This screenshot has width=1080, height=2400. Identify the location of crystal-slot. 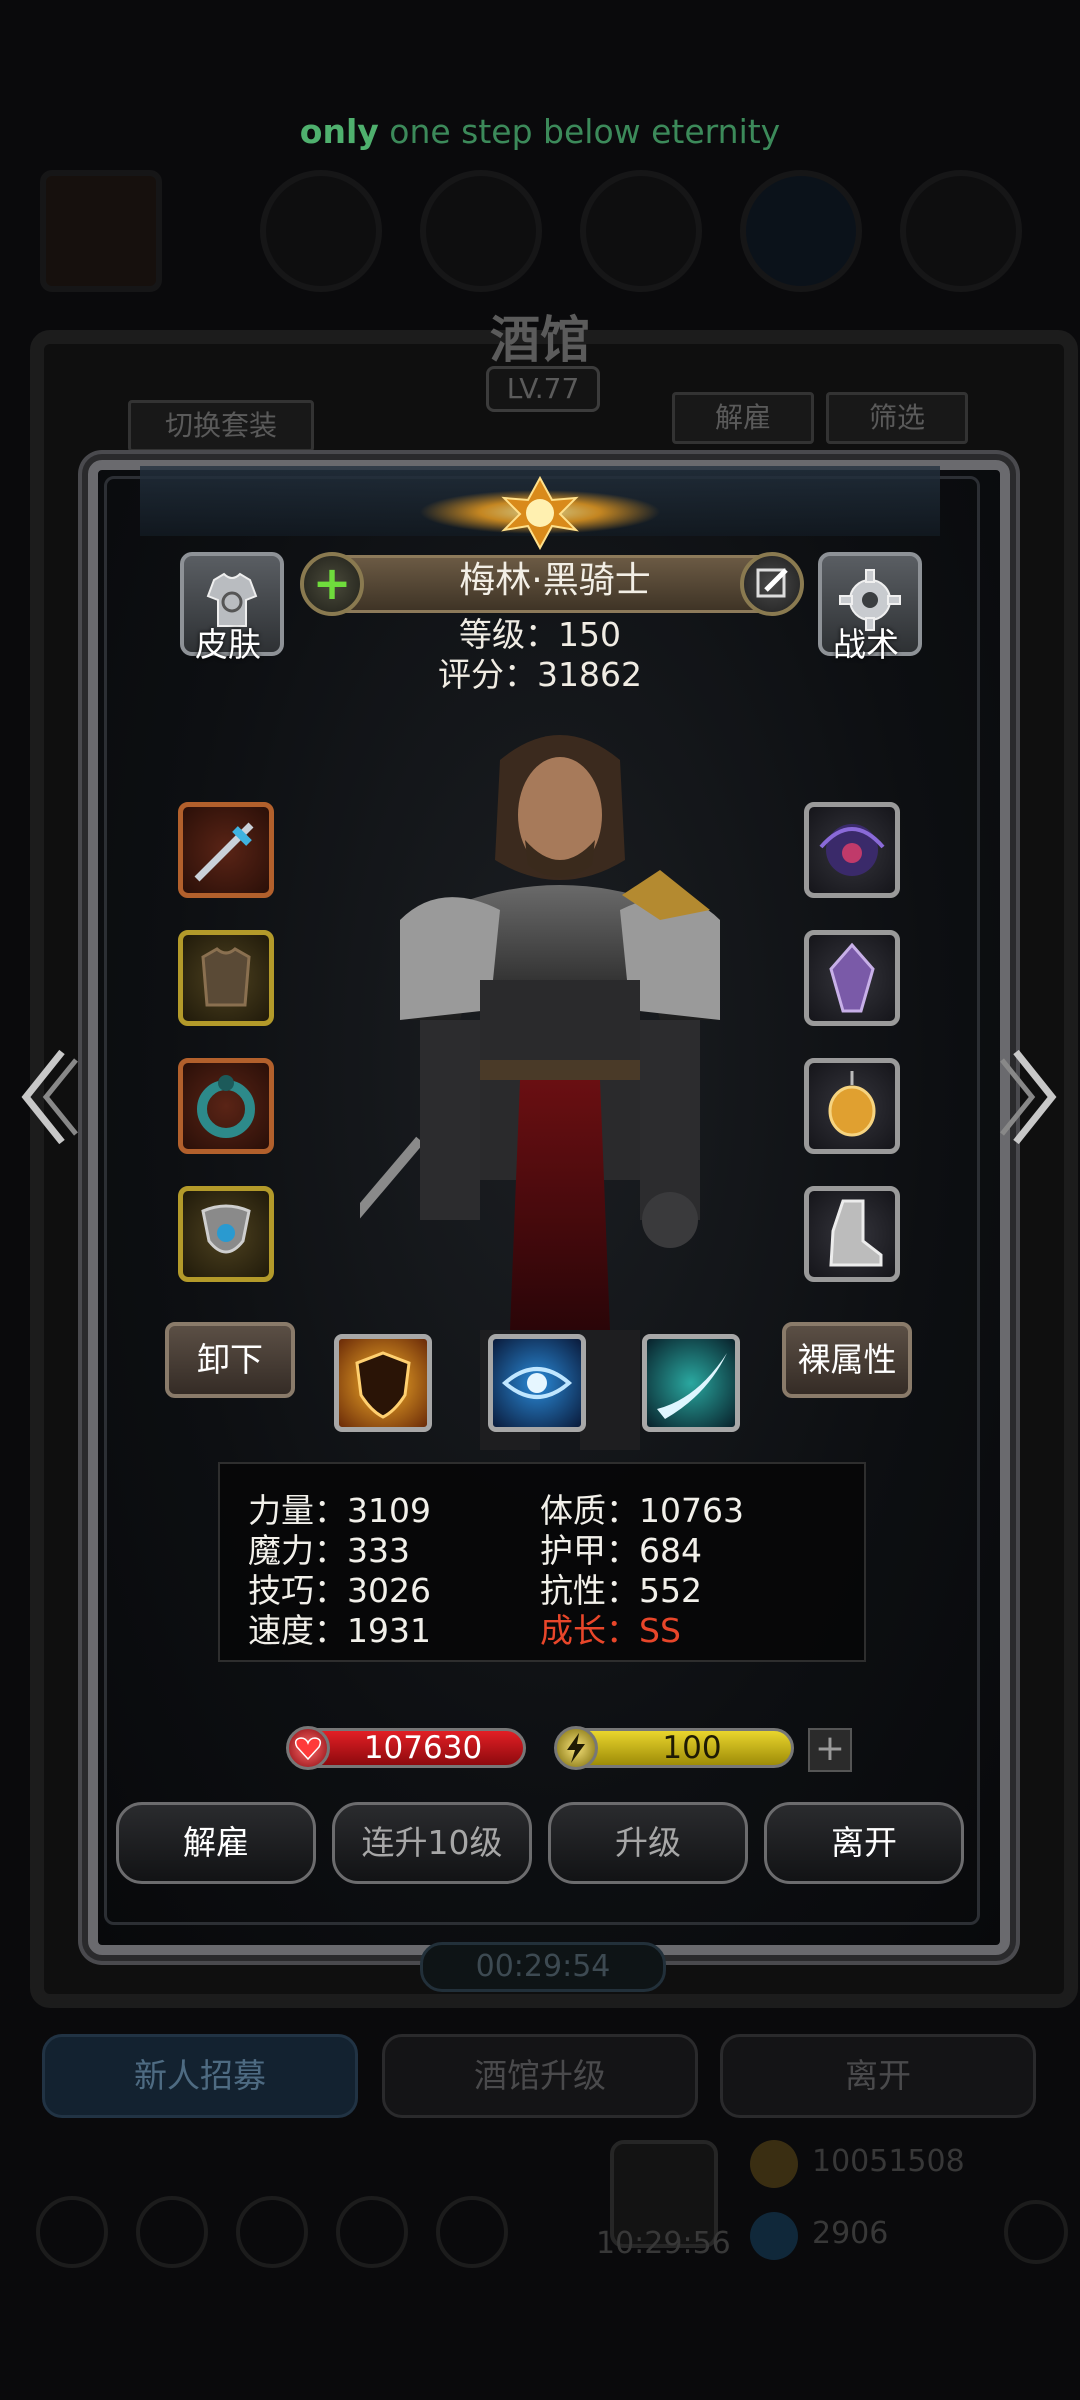
(852, 978).